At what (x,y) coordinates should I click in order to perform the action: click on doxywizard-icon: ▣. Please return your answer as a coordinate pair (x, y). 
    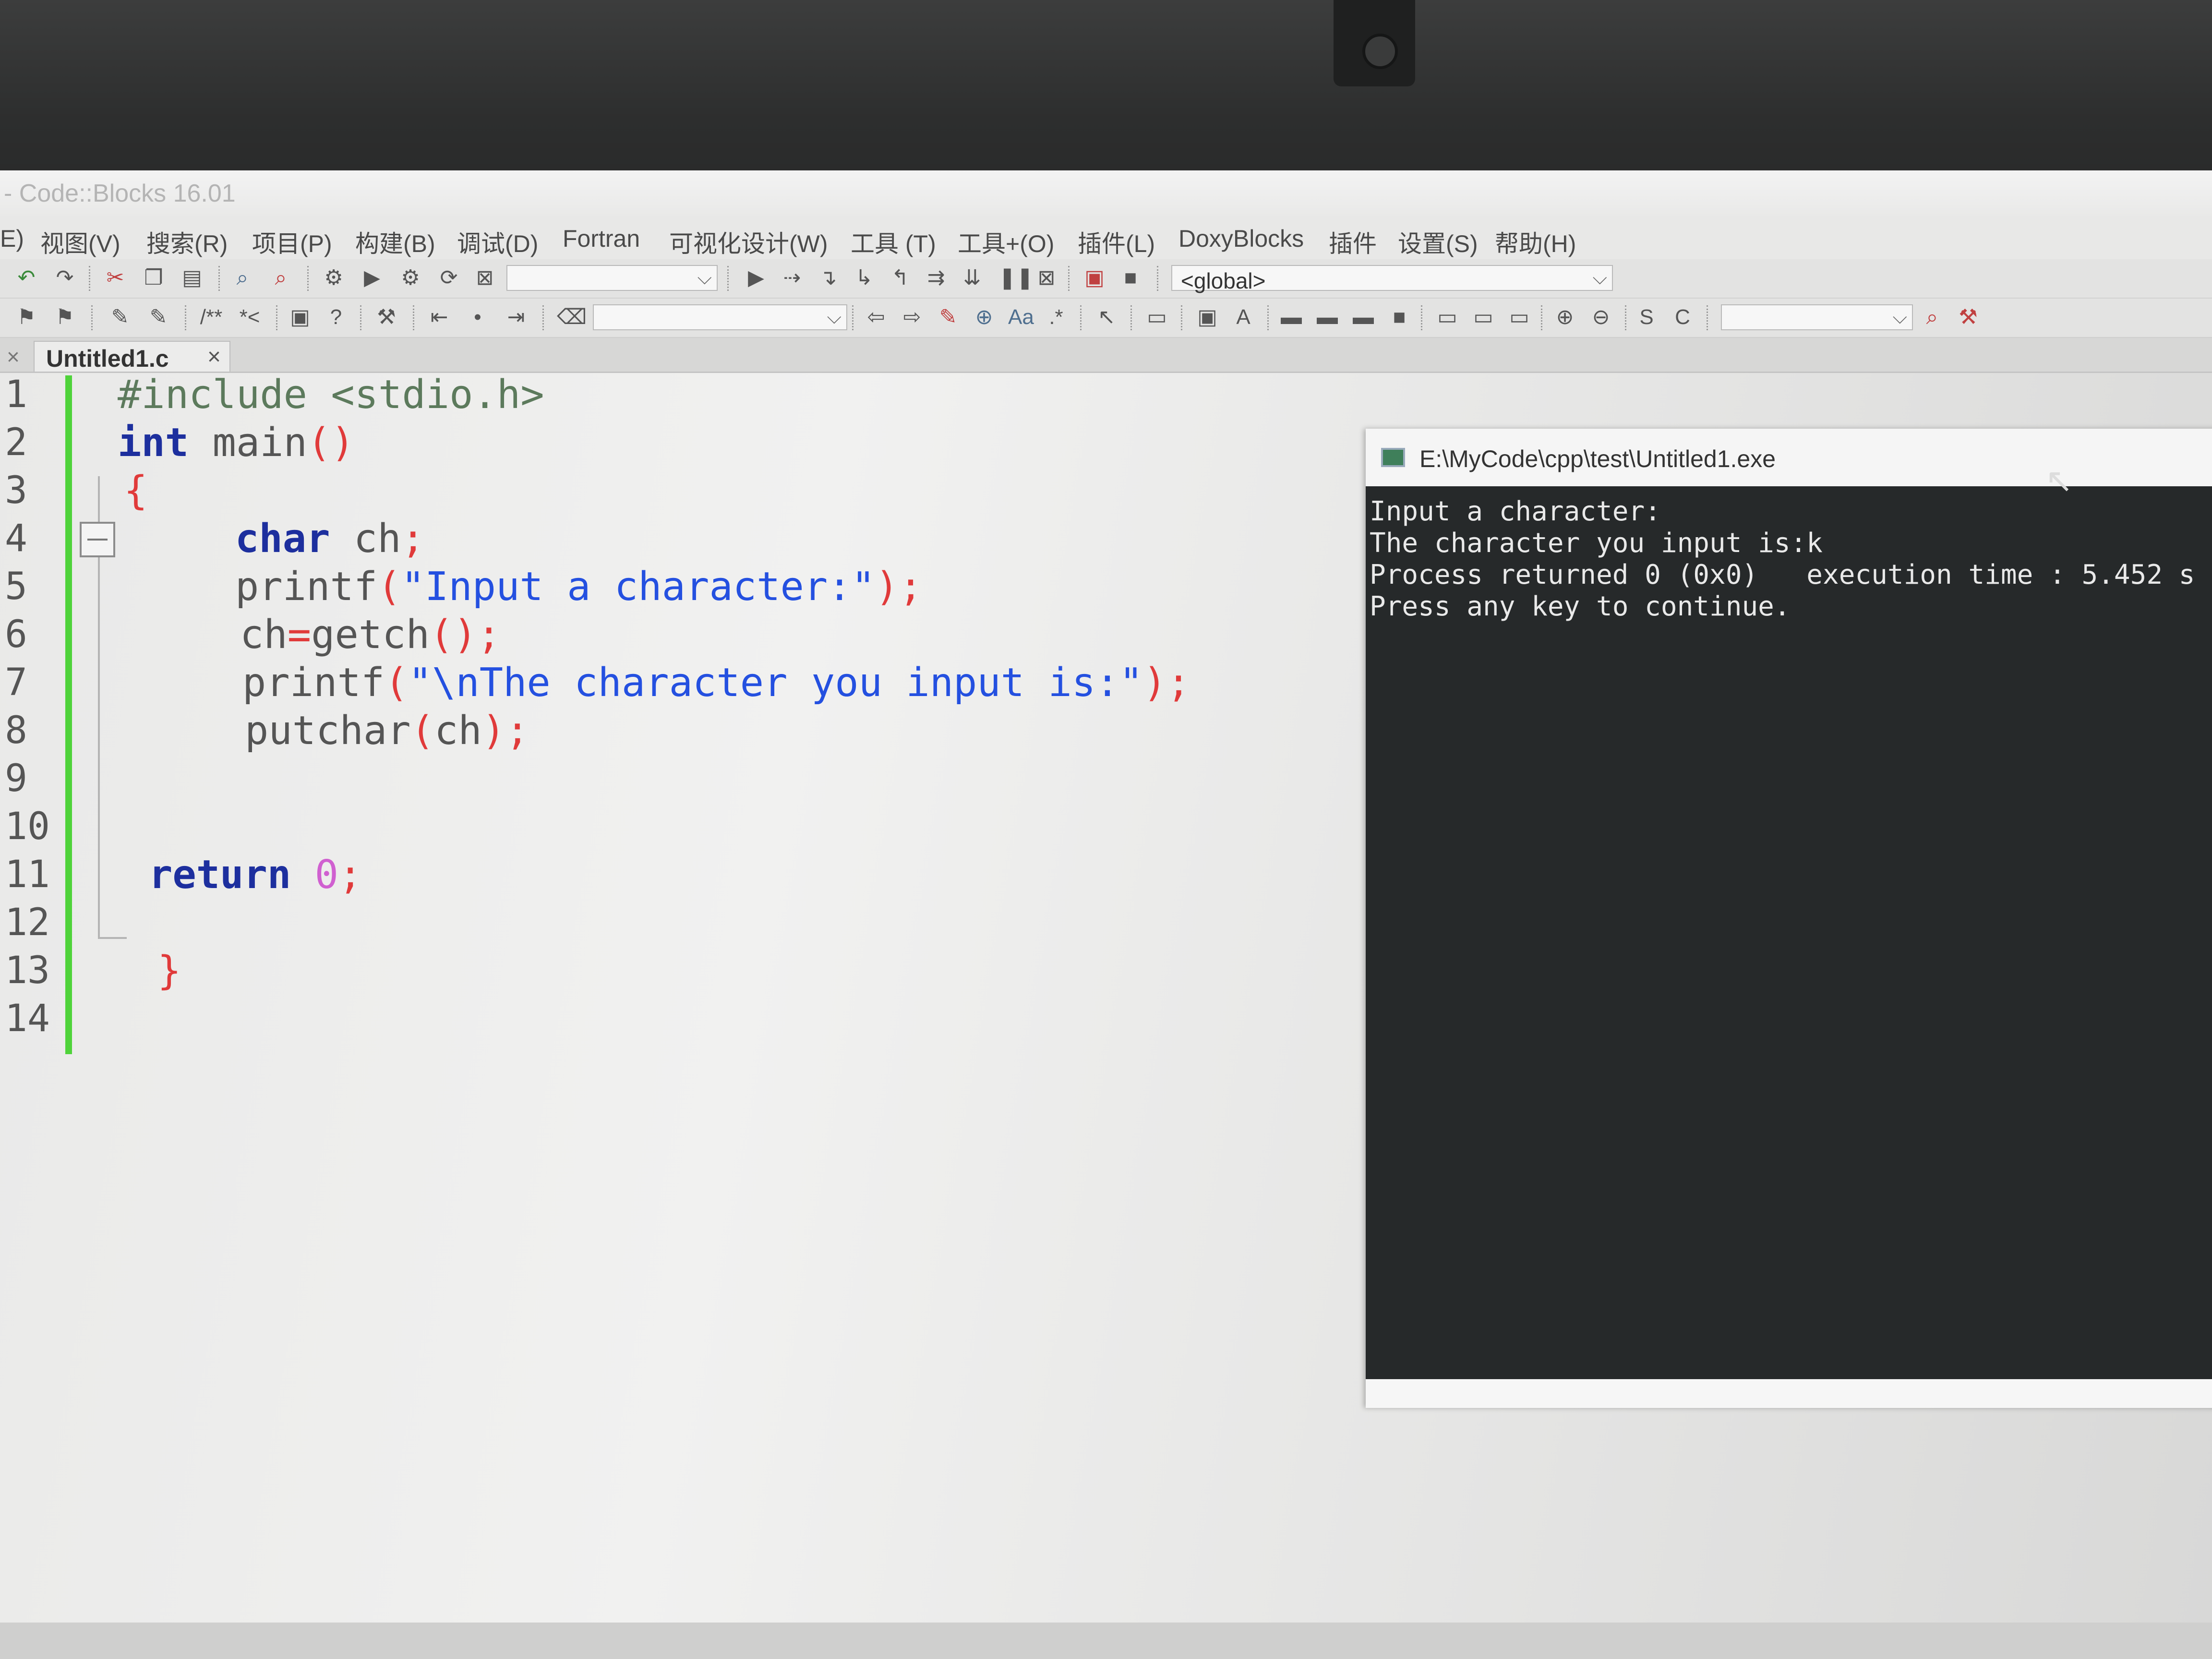
    Looking at the image, I should click on (300, 317).